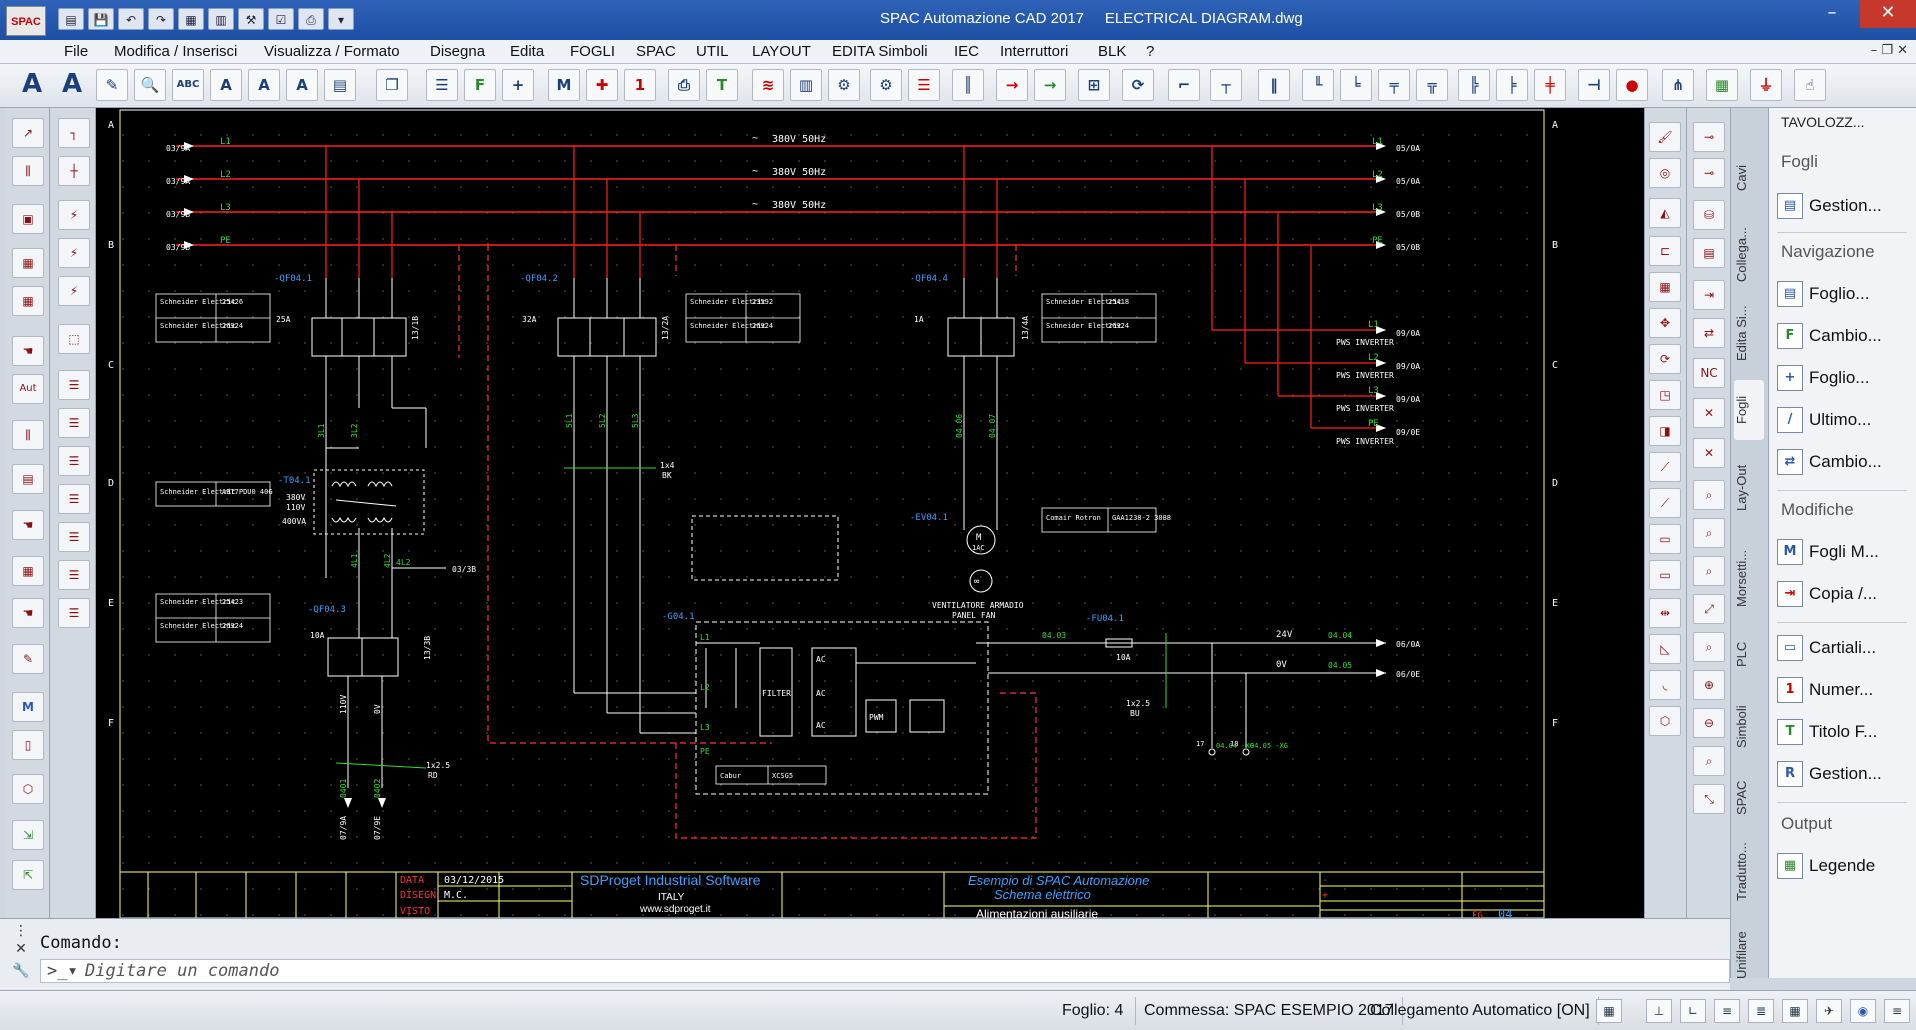 Image resolution: width=1916 pixels, height=1030 pixels. What do you see at coordinates (191, 19) in the screenshot?
I see `spreadsheet-icon: ▦` at bounding box center [191, 19].